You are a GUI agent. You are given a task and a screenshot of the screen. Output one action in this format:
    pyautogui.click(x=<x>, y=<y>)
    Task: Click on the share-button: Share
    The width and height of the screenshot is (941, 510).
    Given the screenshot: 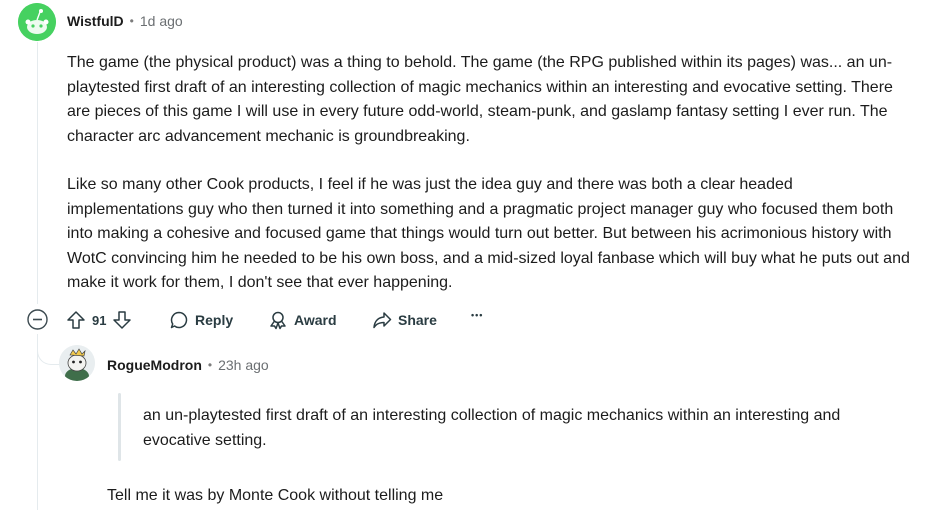 What is the action you would take?
    pyautogui.click(x=404, y=320)
    